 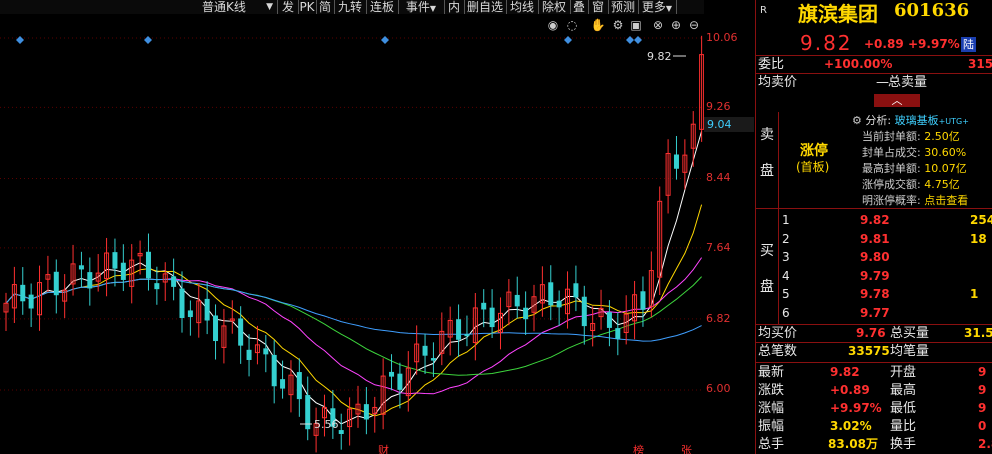 I want to click on price-change: +0.89, so click(x=884, y=44).